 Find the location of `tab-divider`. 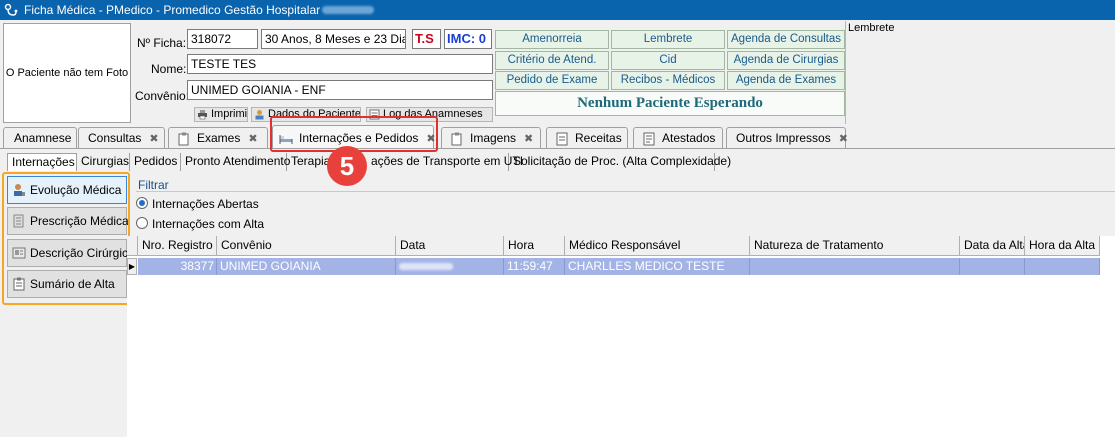

tab-divider is located at coordinates (557, 148).